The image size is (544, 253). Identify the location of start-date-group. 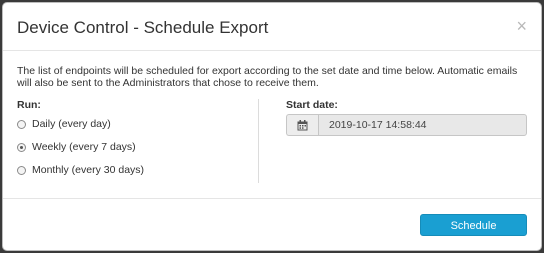
(406, 125).